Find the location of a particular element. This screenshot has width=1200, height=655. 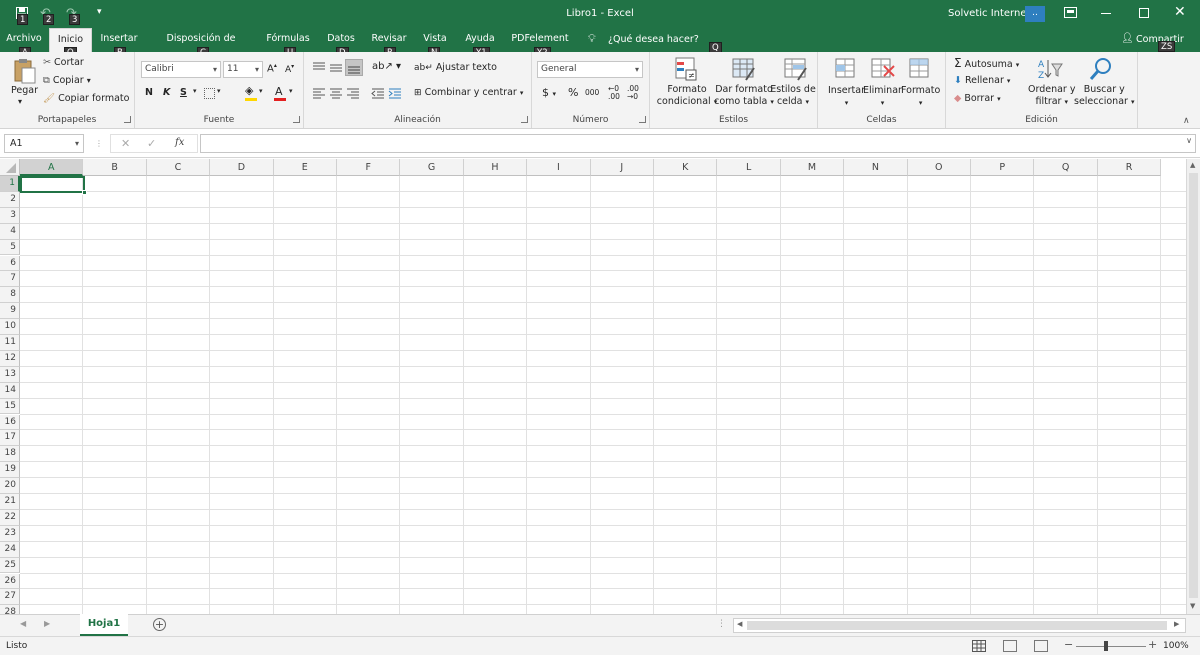

prev-sheet-icon: ◀ is located at coordinates (23, 623).